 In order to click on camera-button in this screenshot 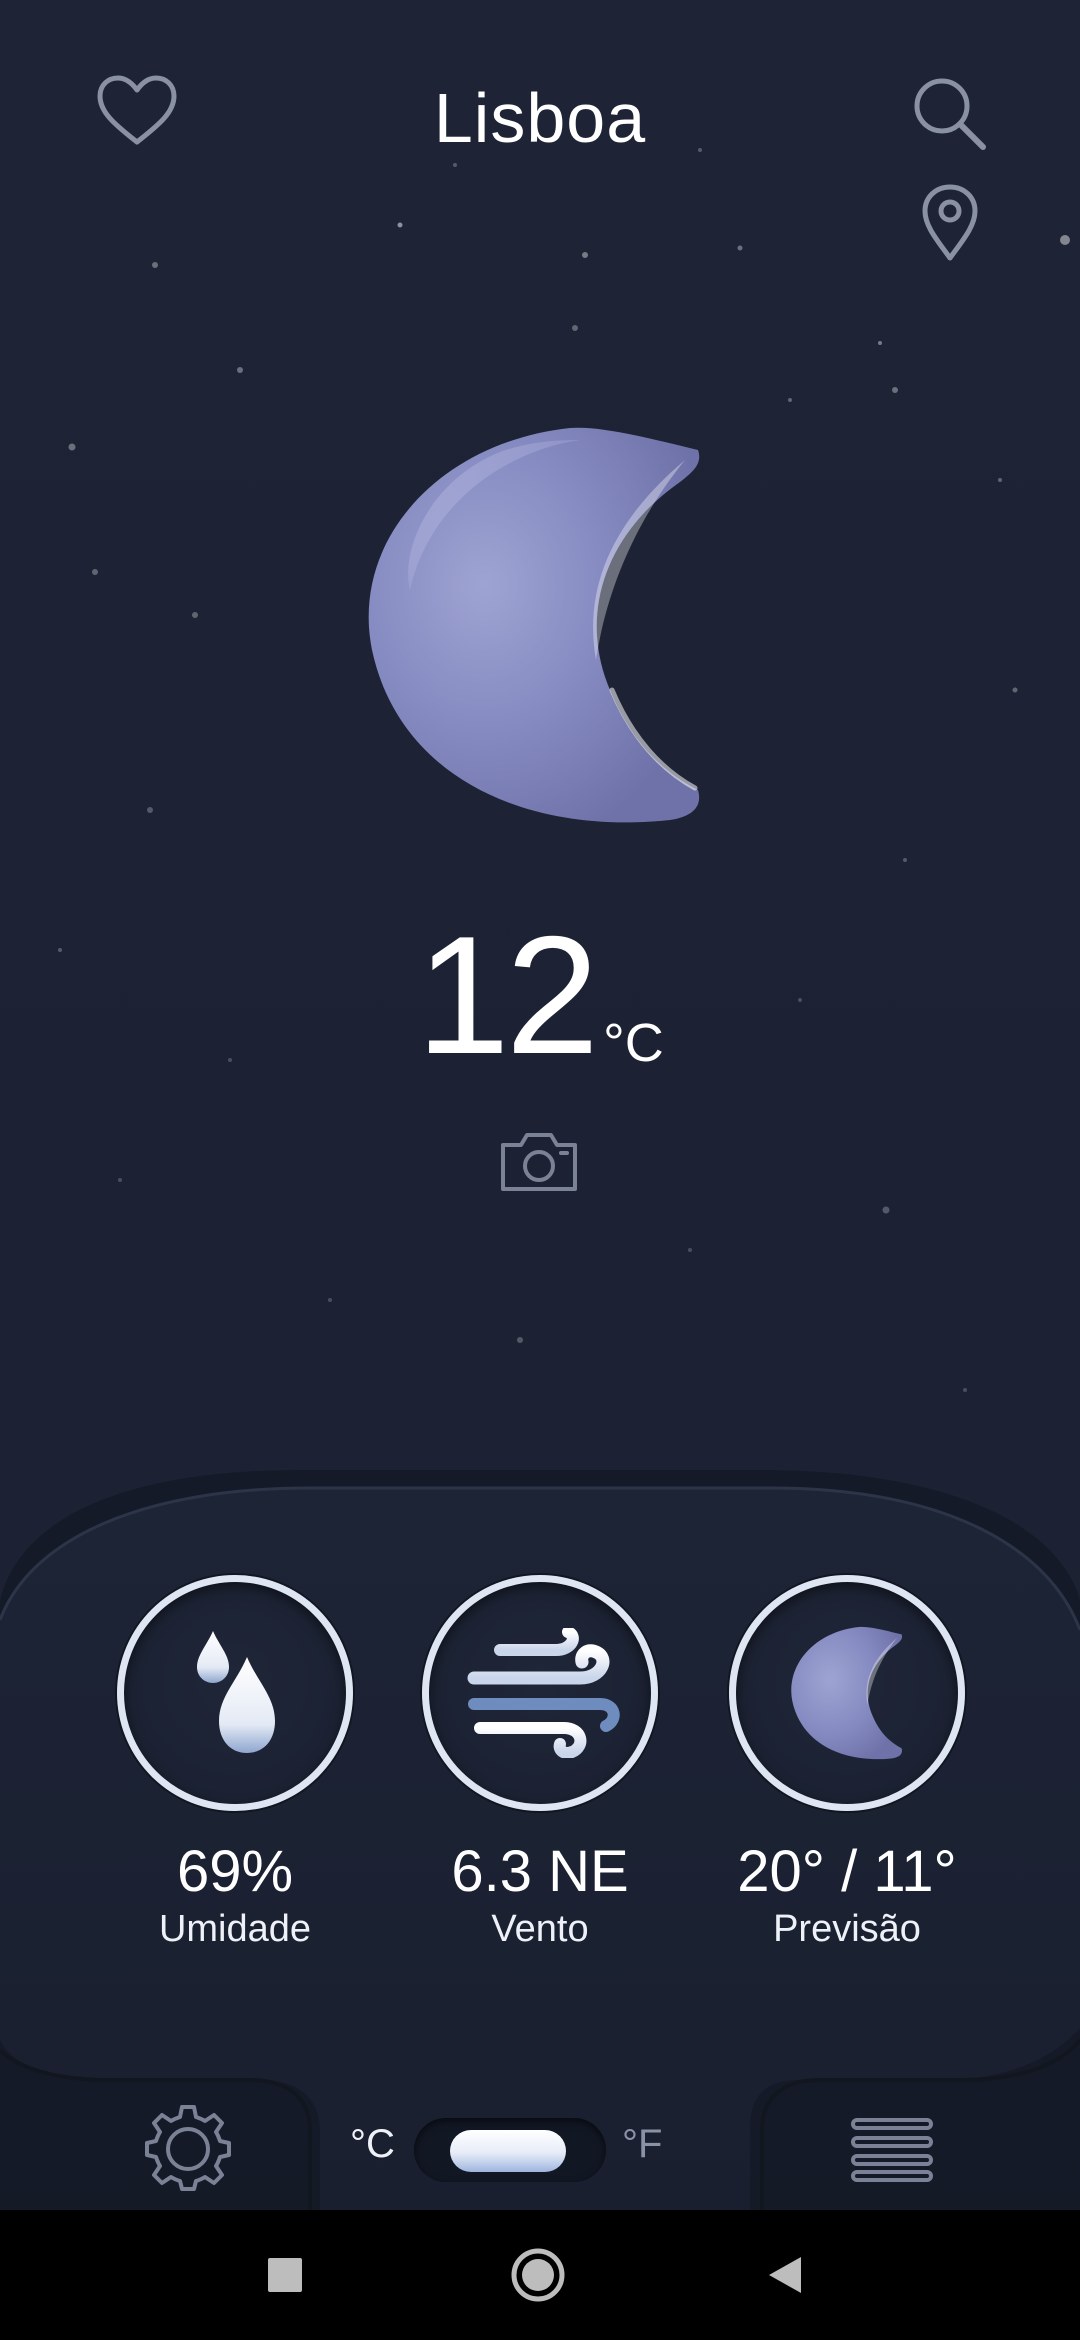, I will do `click(539, 1161)`.